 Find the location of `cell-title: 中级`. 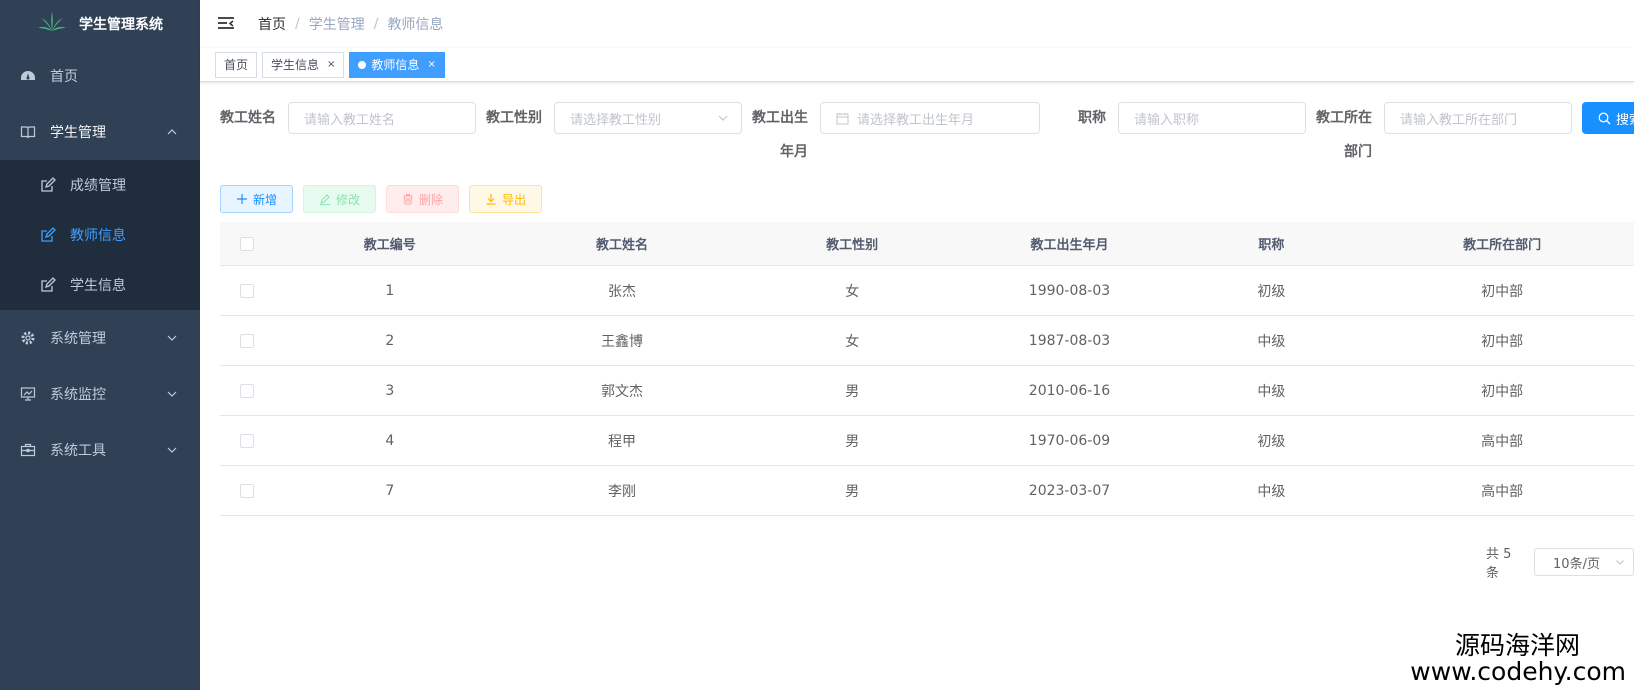

cell-title: 中级 is located at coordinates (1271, 341).